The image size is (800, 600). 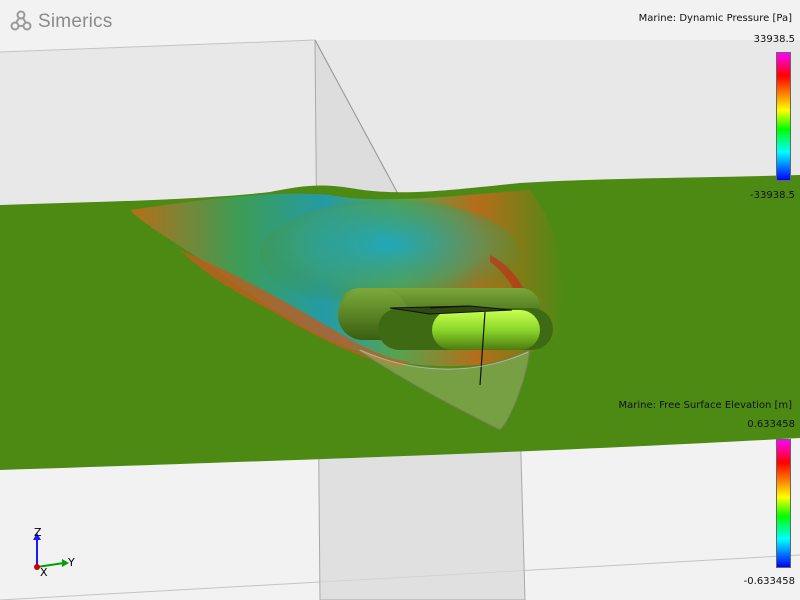 I want to click on x-axis-label: X, so click(x=44, y=572).